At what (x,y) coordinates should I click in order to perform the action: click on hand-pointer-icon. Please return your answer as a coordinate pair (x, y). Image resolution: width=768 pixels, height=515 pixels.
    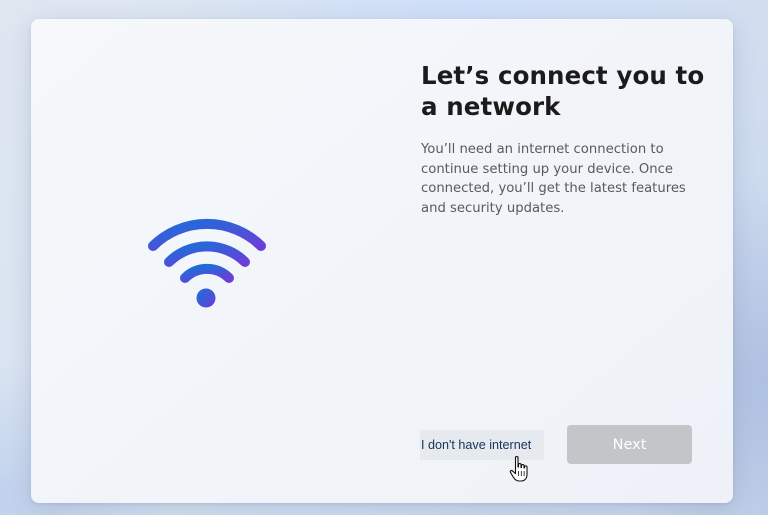
    Looking at the image, I should click on (518, 468).